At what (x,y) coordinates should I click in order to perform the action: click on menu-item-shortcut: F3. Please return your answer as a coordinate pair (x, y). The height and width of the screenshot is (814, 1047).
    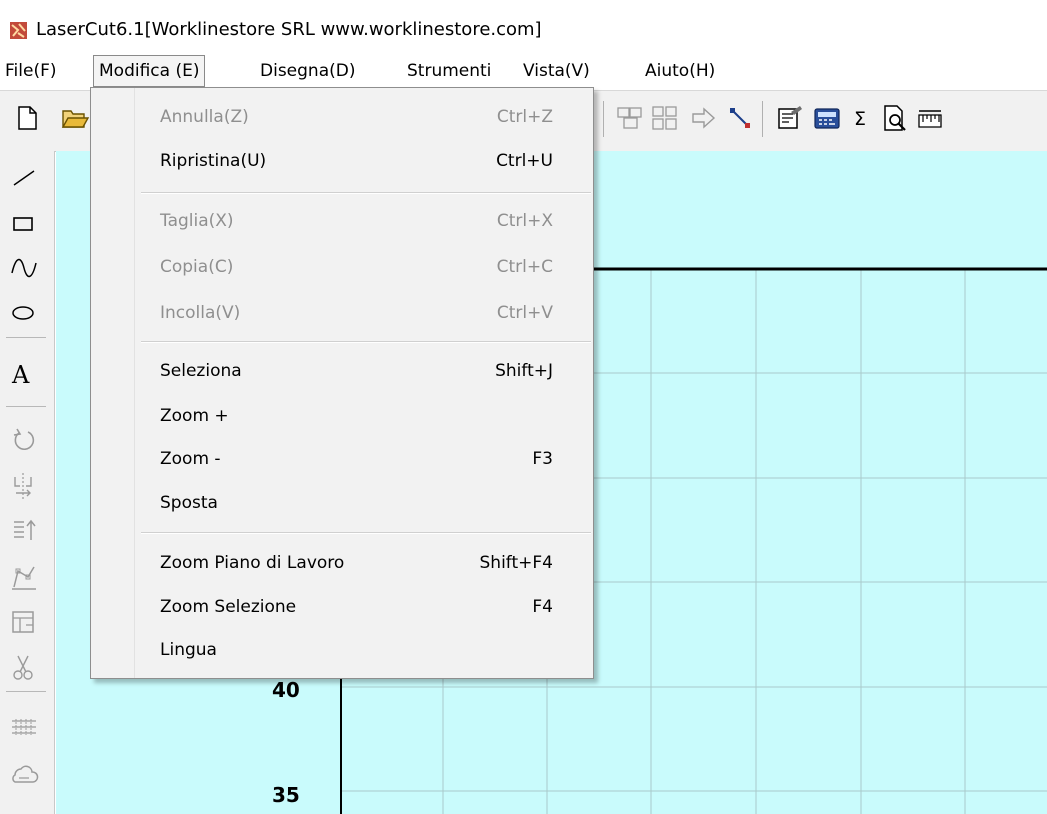
    Looking at the image, I should click on (542, 459).